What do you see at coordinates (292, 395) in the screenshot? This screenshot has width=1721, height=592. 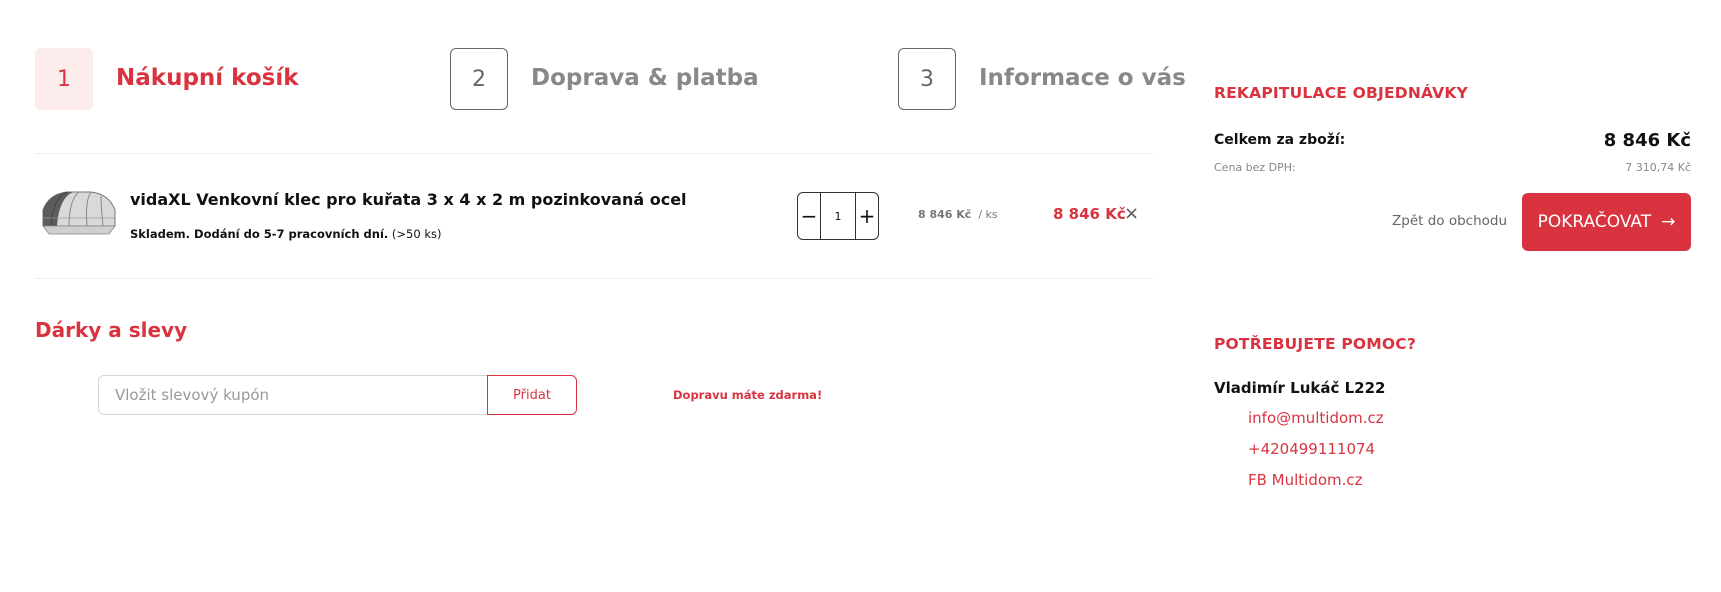 I see `coupon-input` at bounding box center [292, 395].